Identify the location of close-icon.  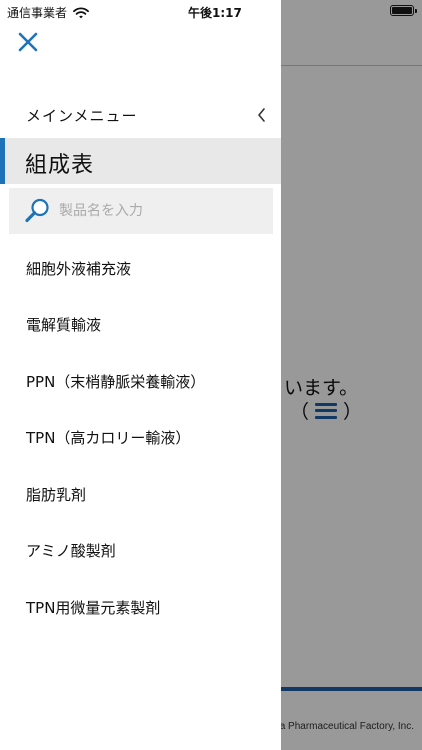
(28, 42).